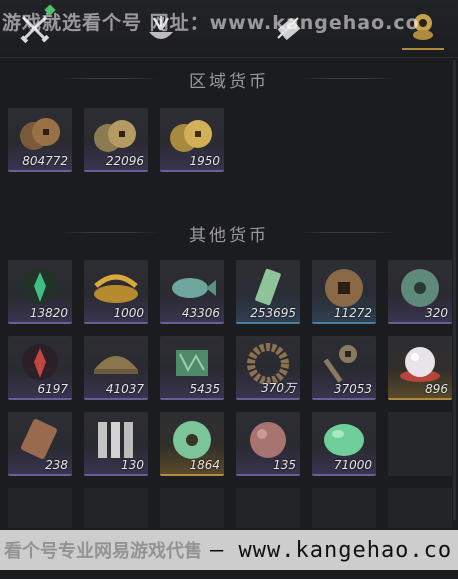 This screenshot has height=579, width=458. I want to click on jade-map-icon, so click(192, 363).